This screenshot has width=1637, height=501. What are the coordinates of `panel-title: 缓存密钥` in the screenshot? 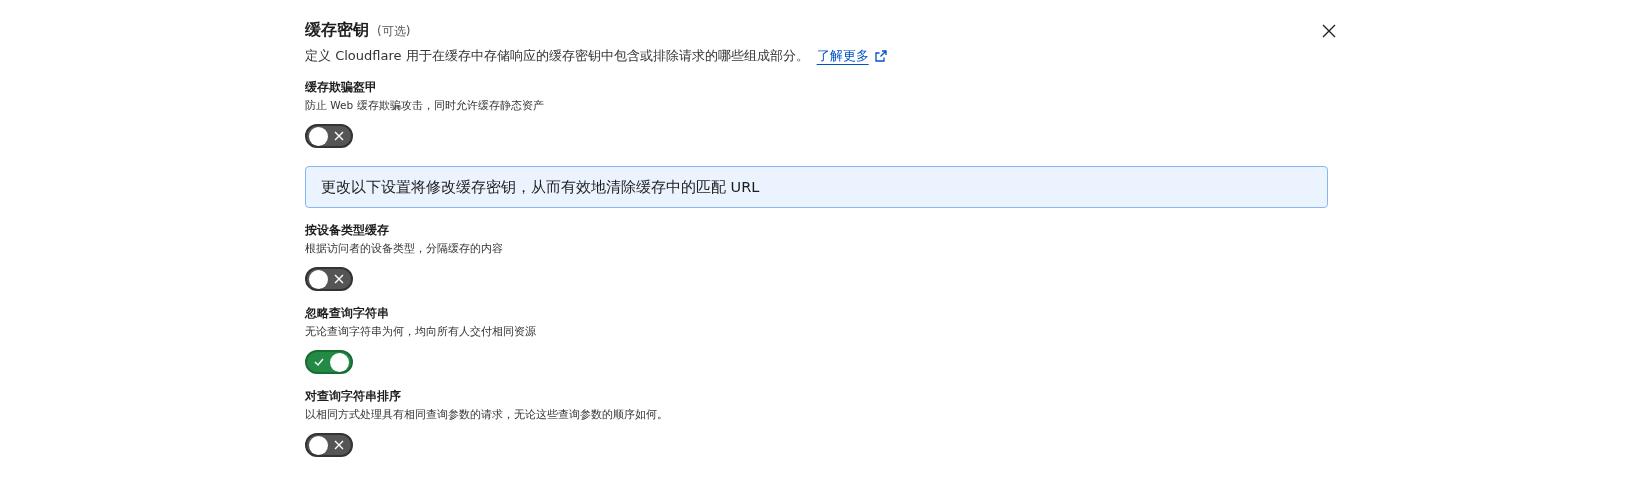 It's located at (337, 30).